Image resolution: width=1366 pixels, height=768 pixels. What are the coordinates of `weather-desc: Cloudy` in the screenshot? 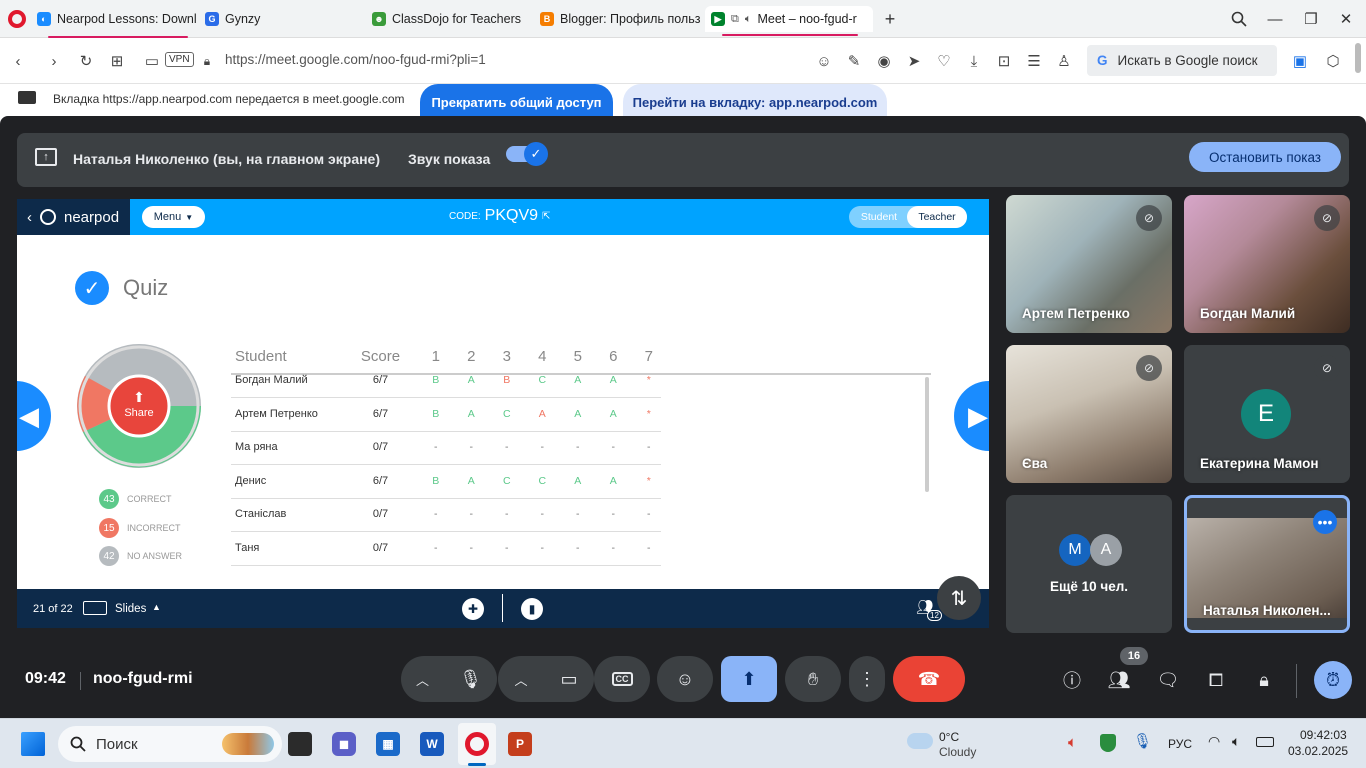 It's located at (957, 752).